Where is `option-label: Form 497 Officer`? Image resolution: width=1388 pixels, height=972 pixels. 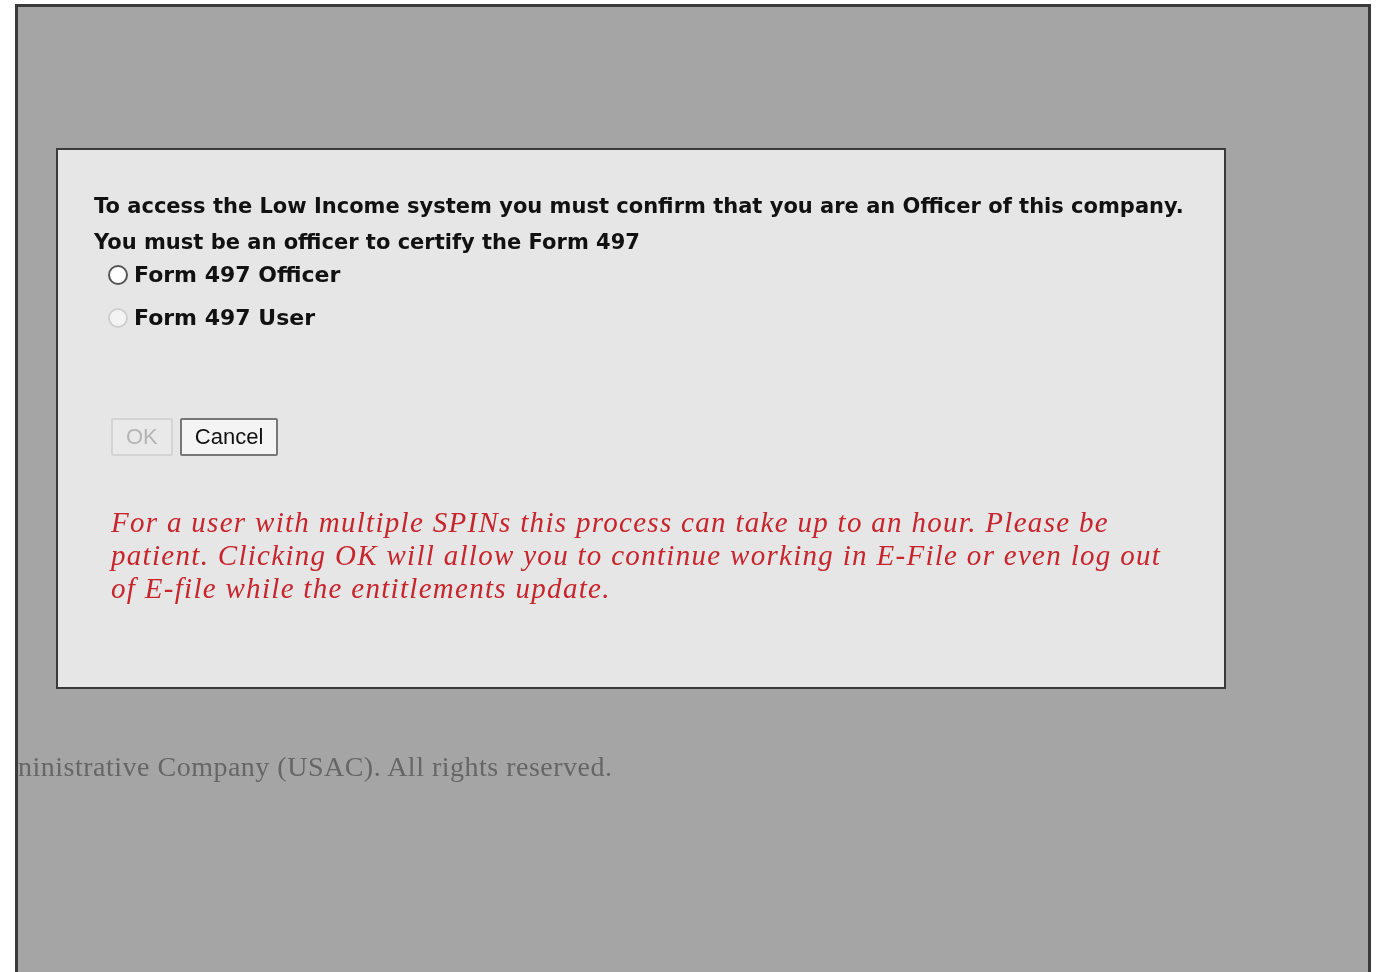 option-label: Form 497 Officer is located at coordinates (237, 274).